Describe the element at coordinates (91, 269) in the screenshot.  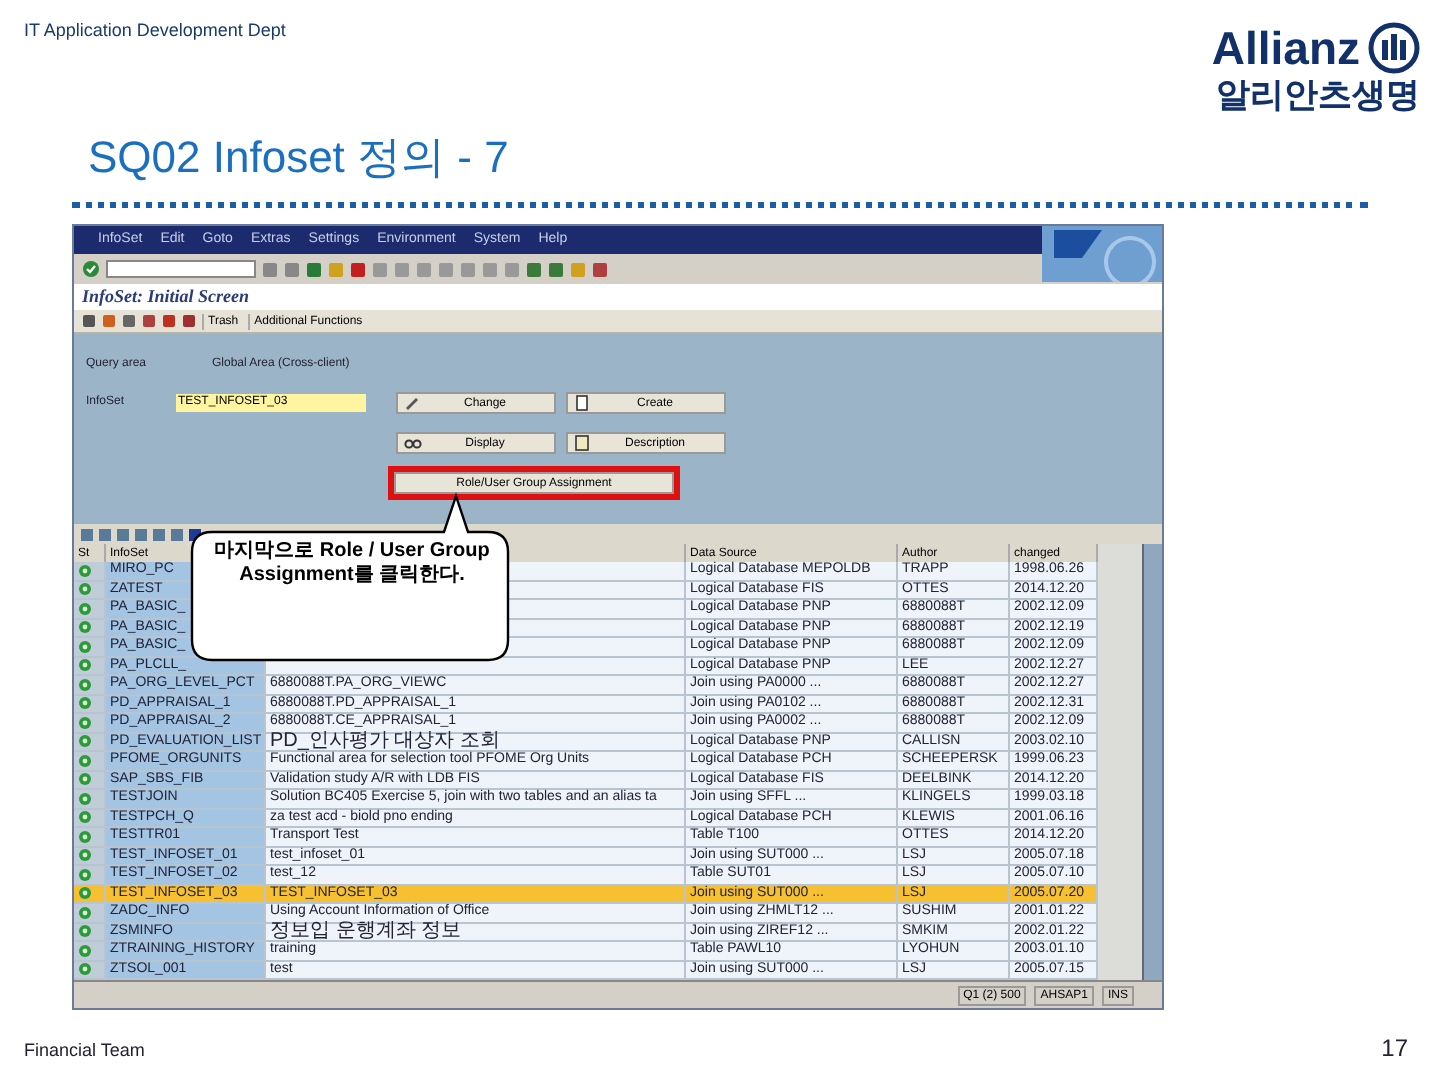
I see `enter-icon` at that location.